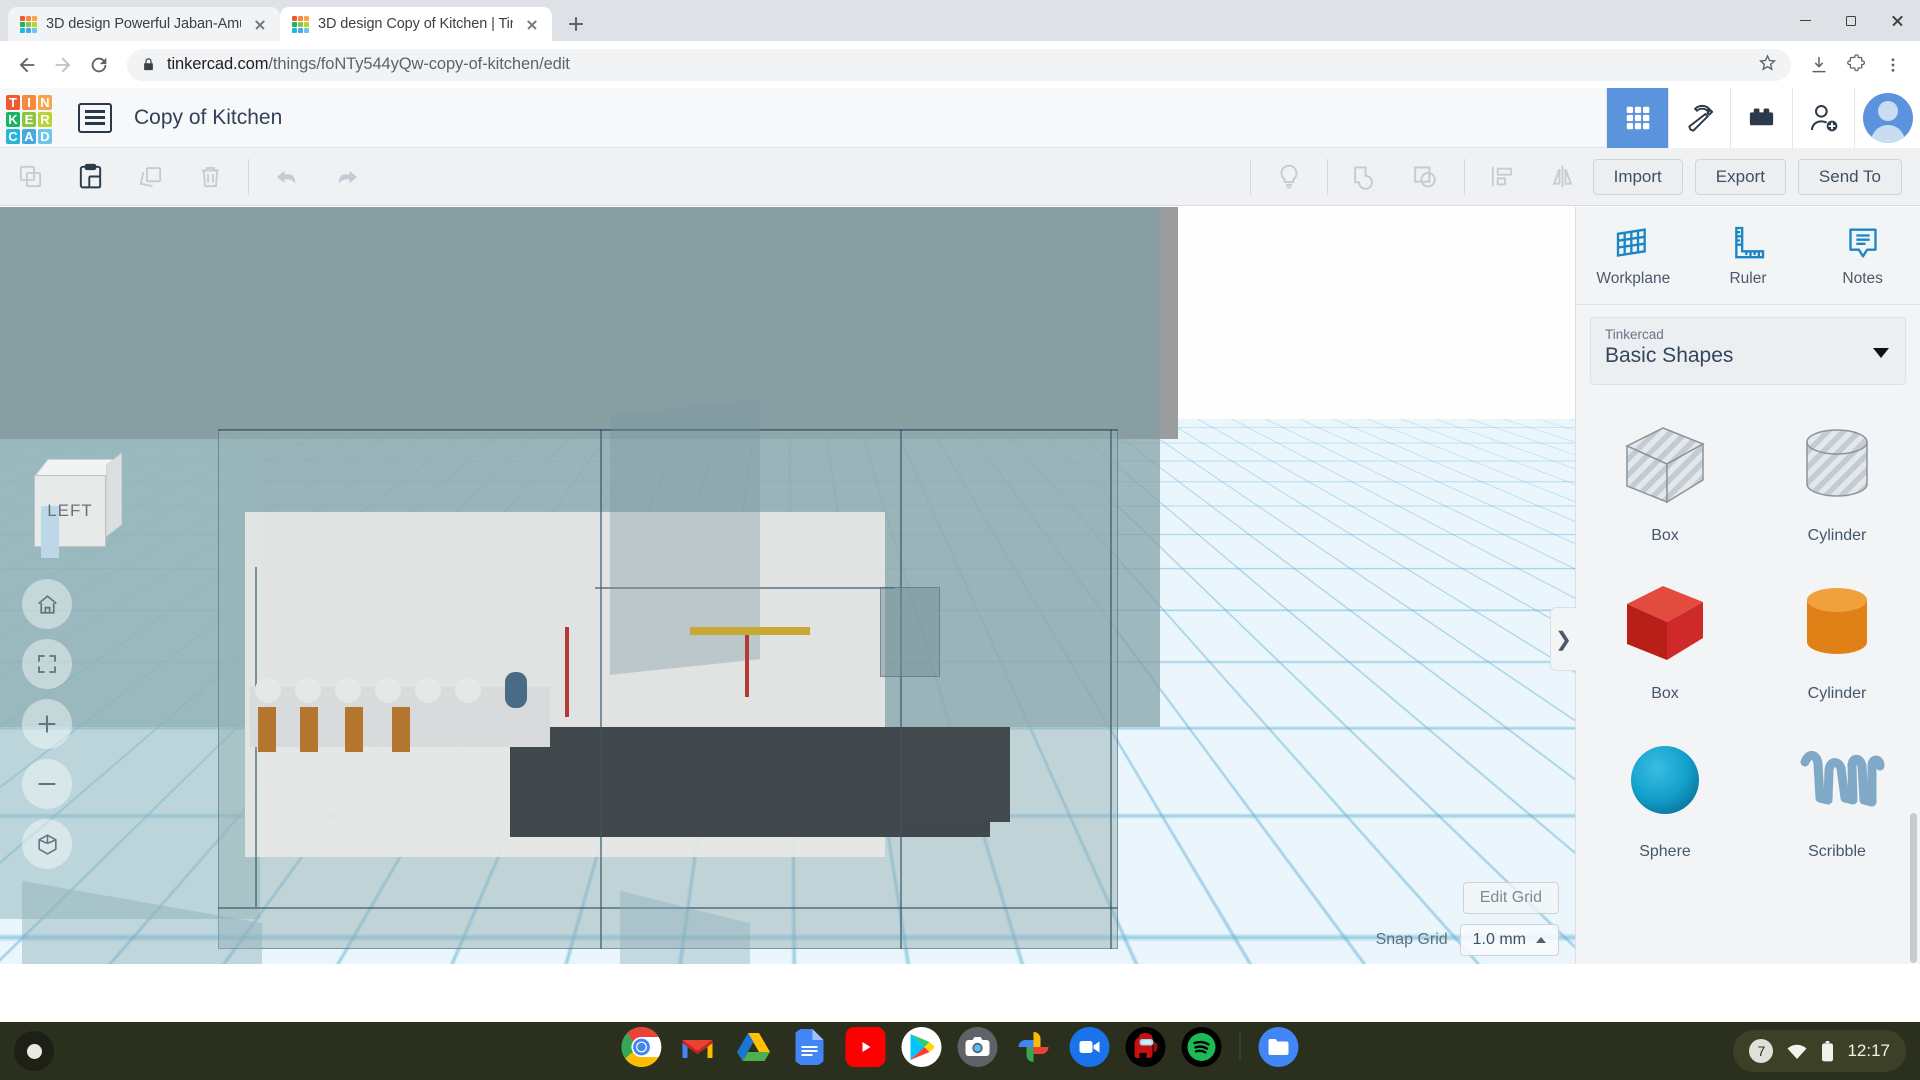 The image size is (1920, 1080). Describe the element at coordinates (1897, 20) in the screenshot. I see `window-close-button` at that location.